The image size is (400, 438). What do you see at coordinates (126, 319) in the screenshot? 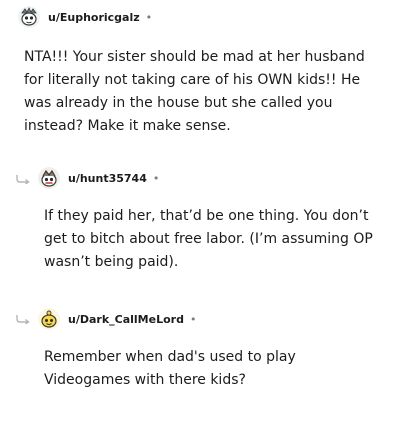
I see `username: u/Dark_CallMeLord` at bounding box center [126, 319].